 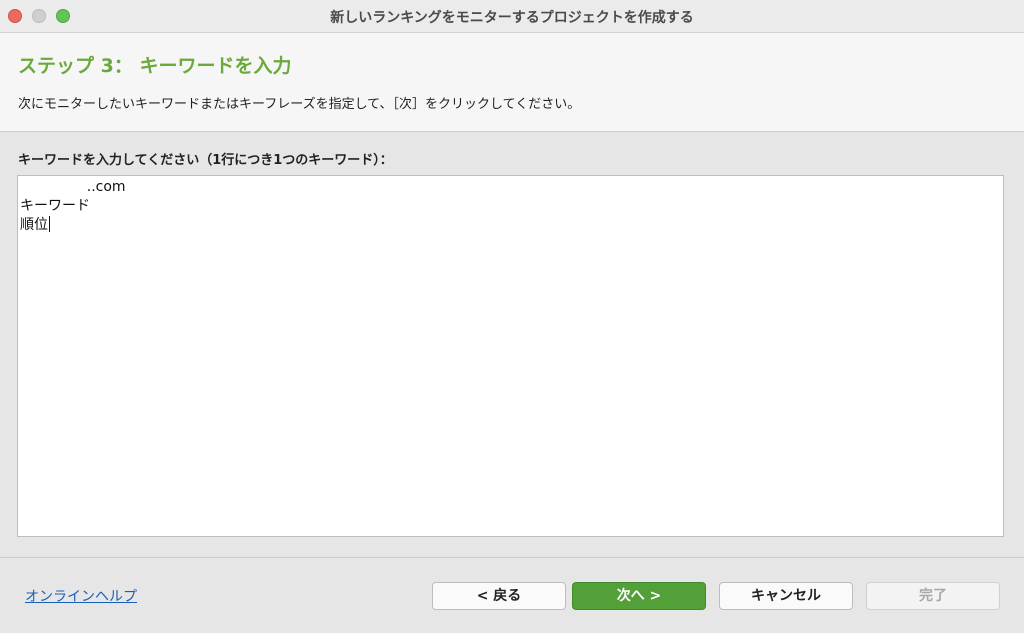 I want to click on step-title: ステップ 3： キーワードを入力, so click(x=155, y=66).